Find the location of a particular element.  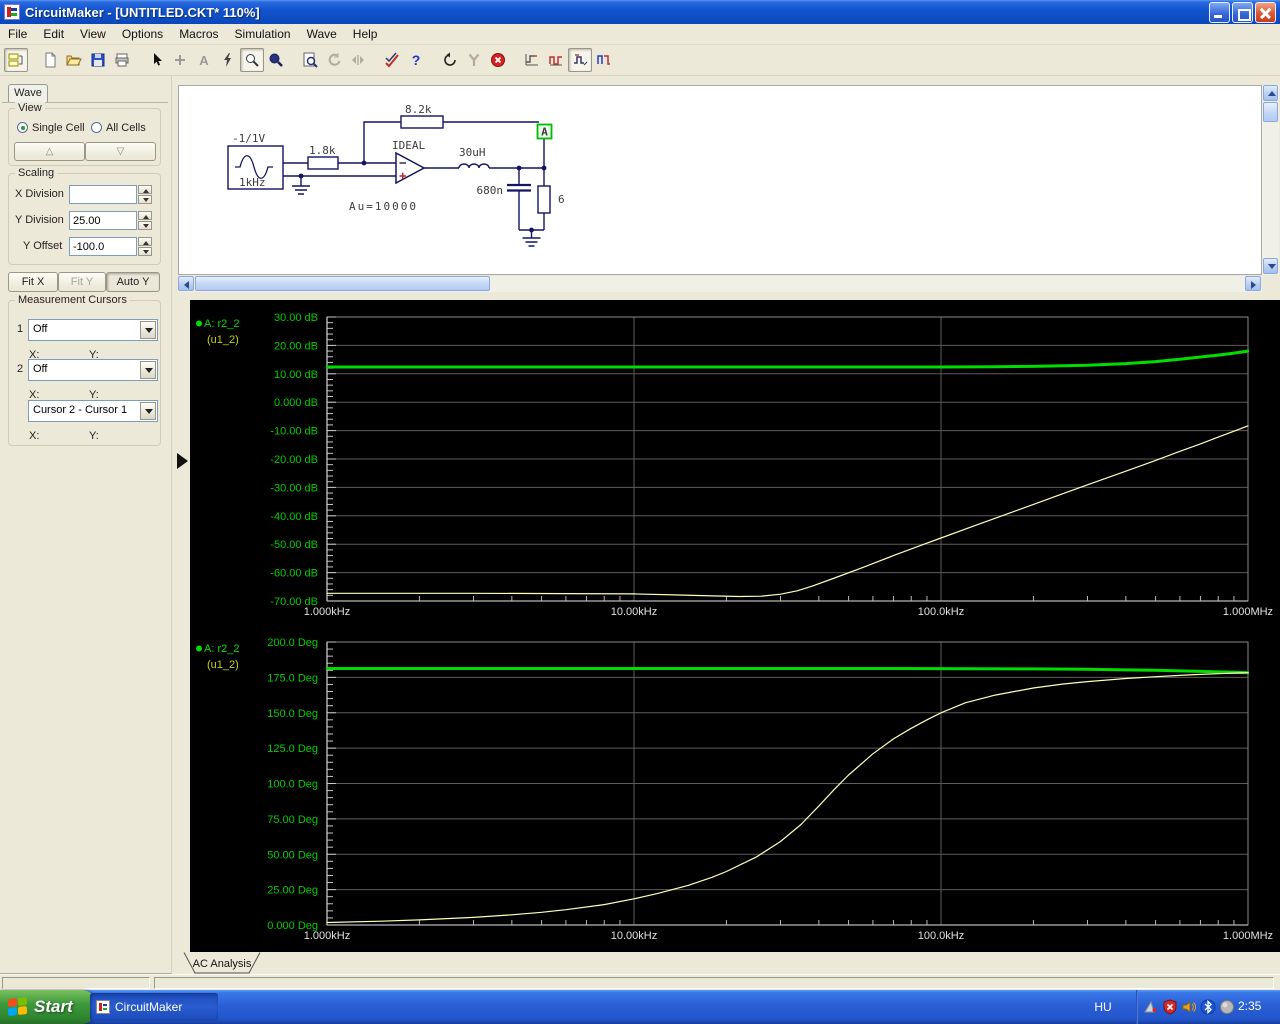

x-division-input is located at coordinates (103, 194).